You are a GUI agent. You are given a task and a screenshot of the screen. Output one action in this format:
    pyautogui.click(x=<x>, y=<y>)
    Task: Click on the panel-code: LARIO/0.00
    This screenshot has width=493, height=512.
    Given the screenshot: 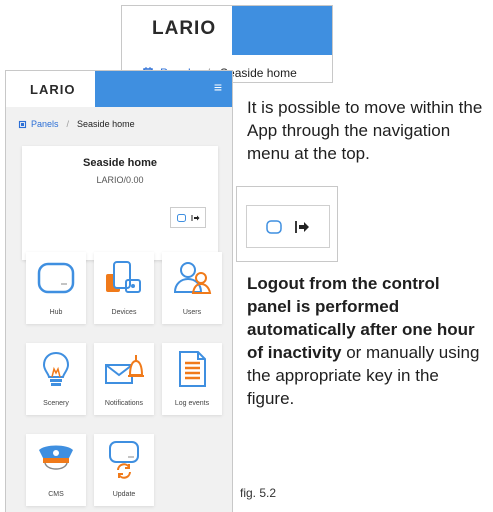 What is the action you would take?
    pyautogui.click(x=120, y=180)
    